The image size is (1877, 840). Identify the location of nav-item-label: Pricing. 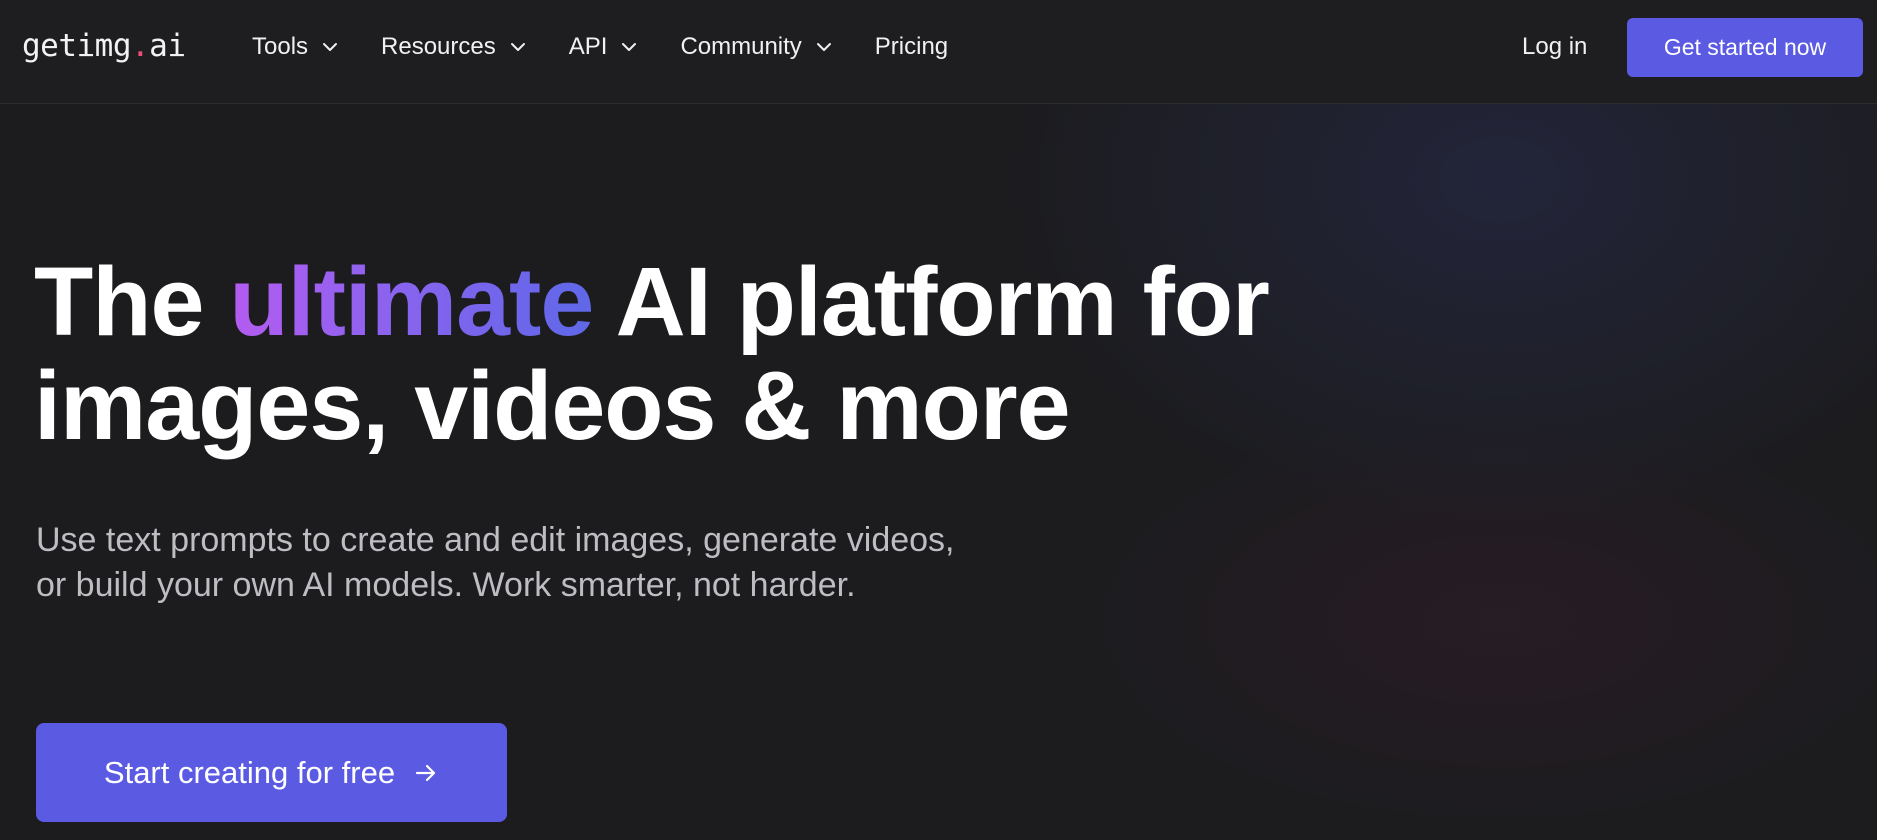
(911, 46).